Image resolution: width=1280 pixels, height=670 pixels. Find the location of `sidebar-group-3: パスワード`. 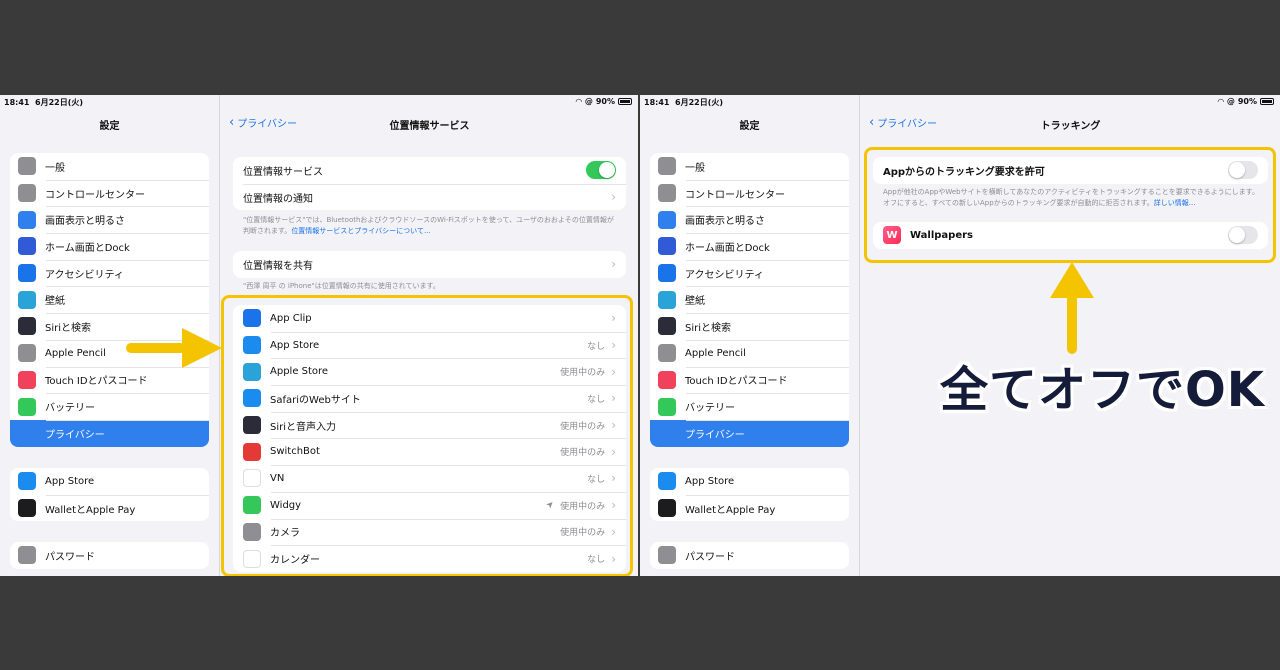

sidebar-group-3: パスワード is located at coordinates (109, 555).